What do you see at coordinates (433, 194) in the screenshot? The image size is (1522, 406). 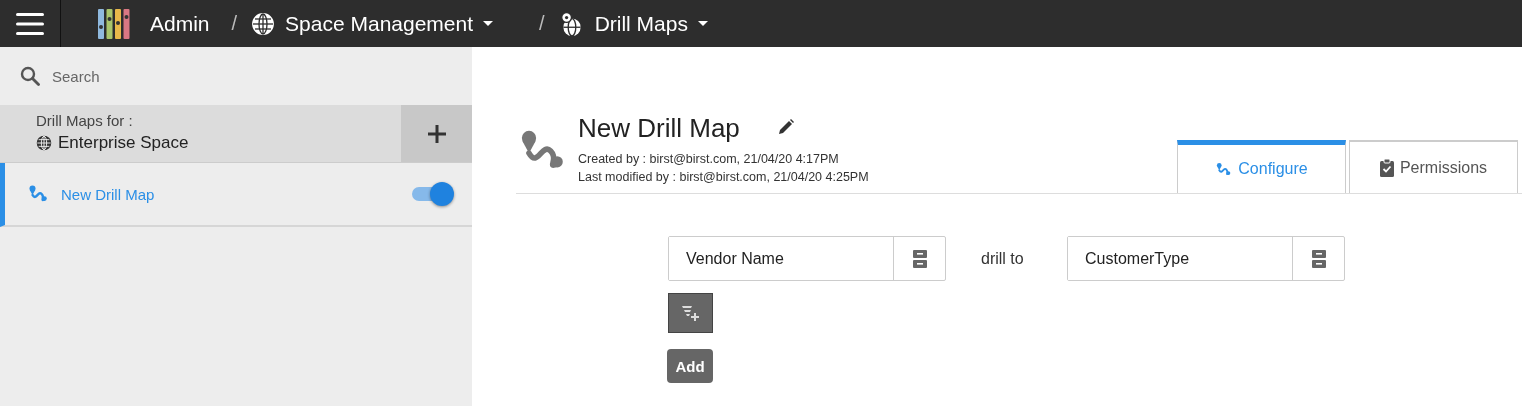 I see `toggle-switch` at bounding box center [433, 194].